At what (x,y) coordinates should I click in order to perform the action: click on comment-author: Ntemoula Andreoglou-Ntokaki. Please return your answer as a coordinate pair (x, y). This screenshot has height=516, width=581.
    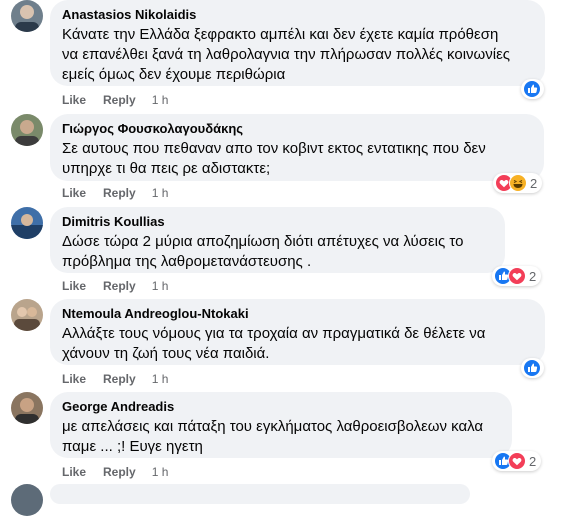
    Looking at the image, I should click on (297, 314).